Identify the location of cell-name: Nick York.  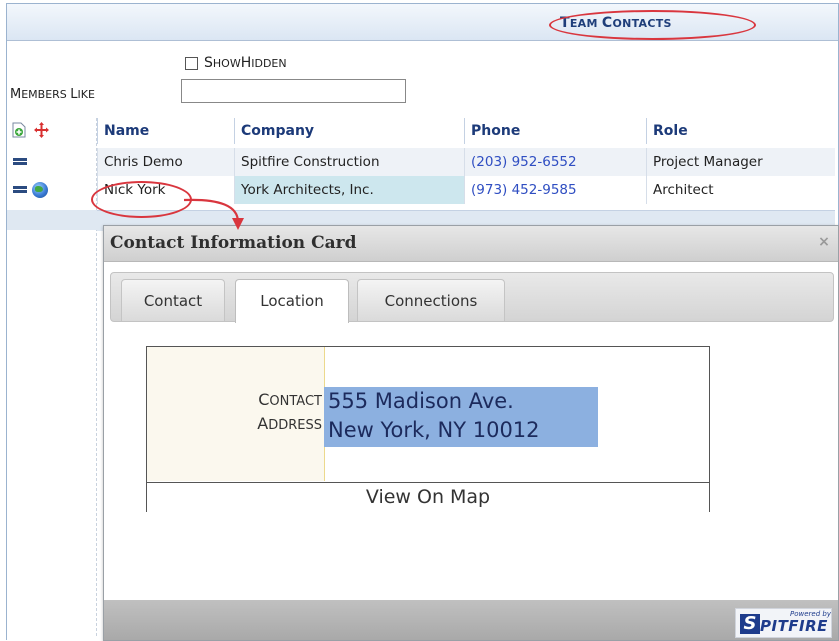
(165, 190).